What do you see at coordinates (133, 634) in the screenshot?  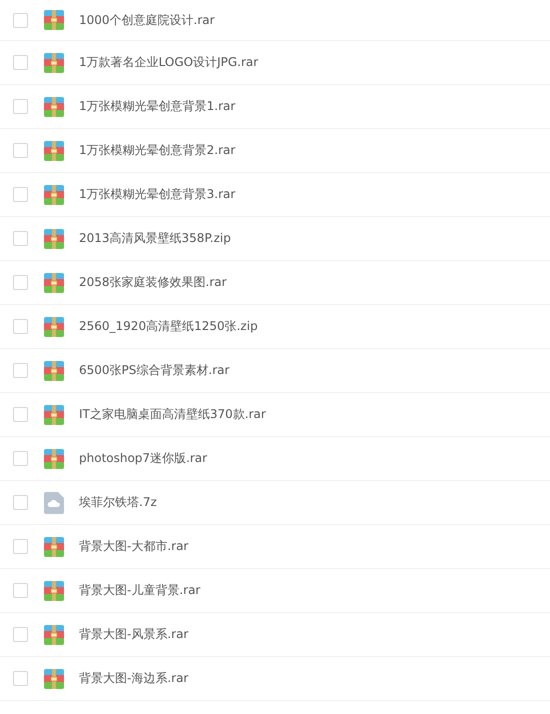 I see `file-name: 背景大图-风景系.rar` at bounding box center [133, 634].